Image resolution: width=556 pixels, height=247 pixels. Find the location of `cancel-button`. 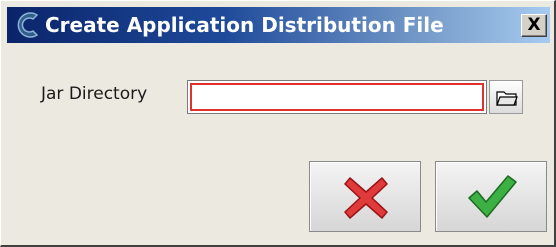

cancel-button is located at coordinates (365, 196).